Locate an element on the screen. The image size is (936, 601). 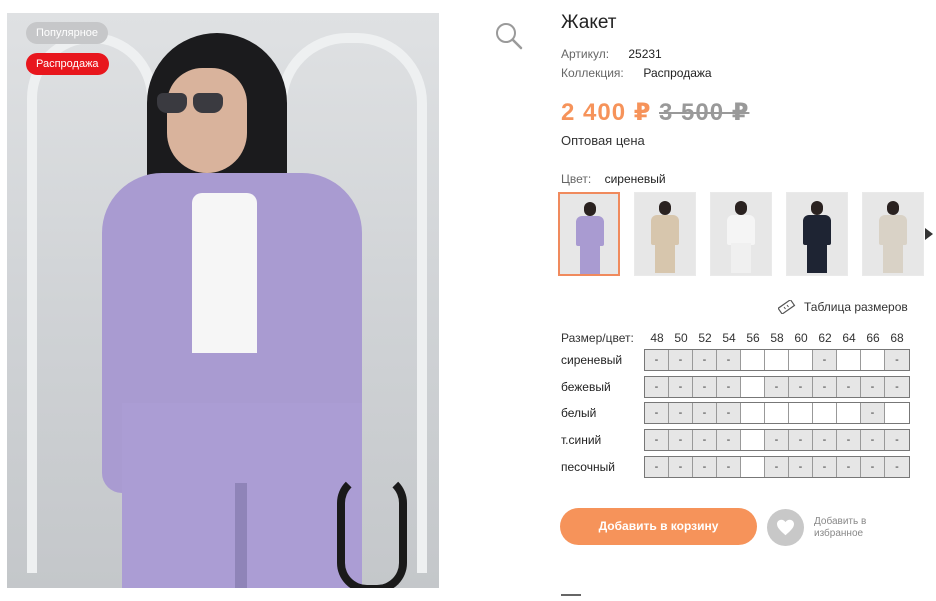
popular-badge: Популярное is located at coordinates (67, 33).